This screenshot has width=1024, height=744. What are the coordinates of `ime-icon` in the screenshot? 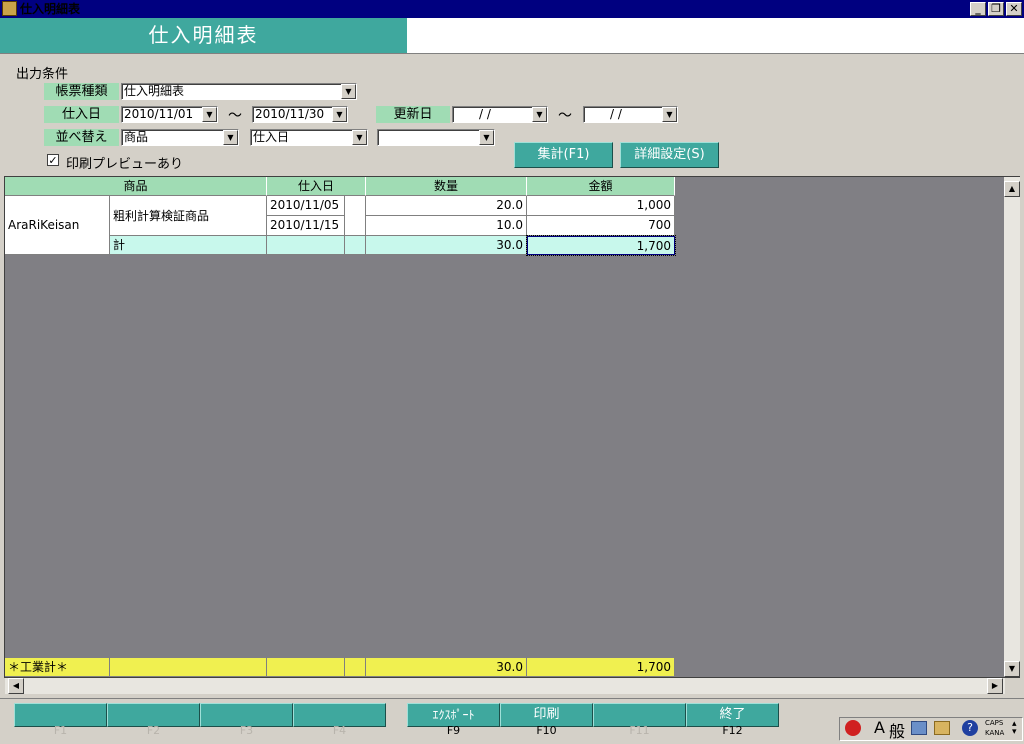 It's located at (853, 728).